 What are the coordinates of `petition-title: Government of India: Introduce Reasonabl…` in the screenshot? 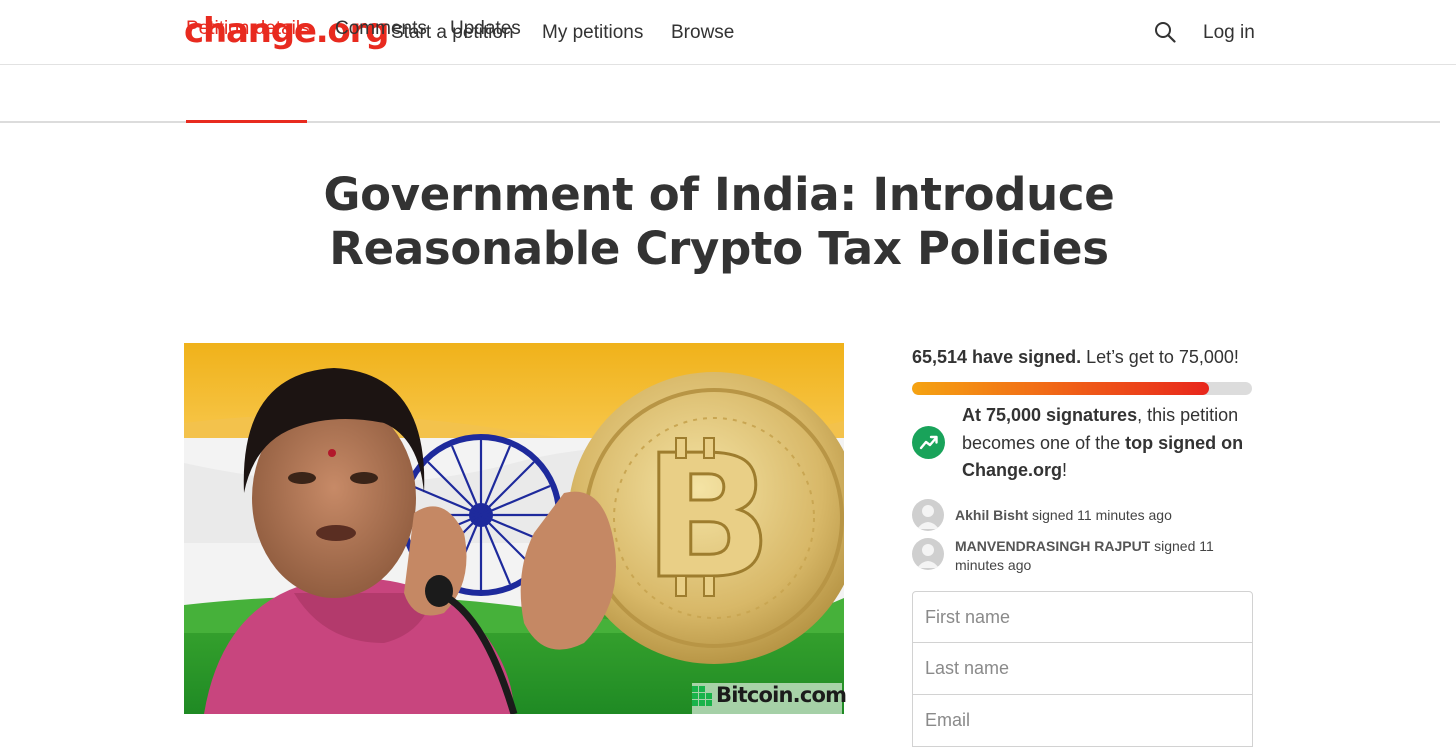 It's located at (719, 221).